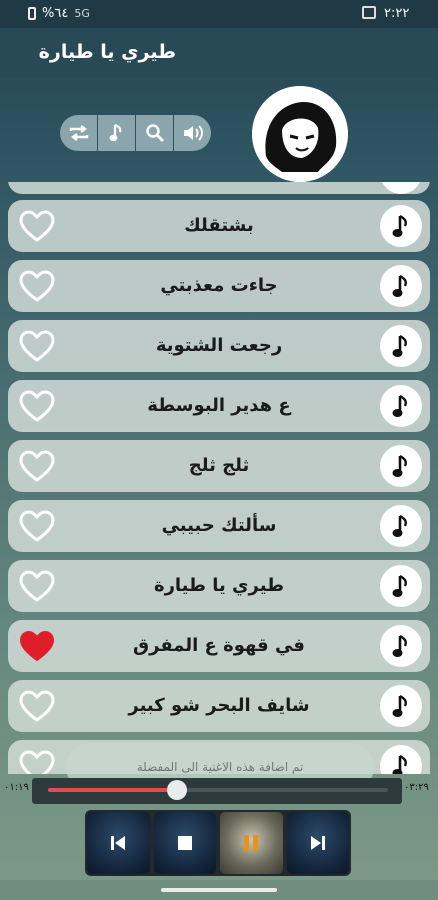 The width and height of the screenshot is (438, 900). I want to click on playlist-button, so click(116, 133).